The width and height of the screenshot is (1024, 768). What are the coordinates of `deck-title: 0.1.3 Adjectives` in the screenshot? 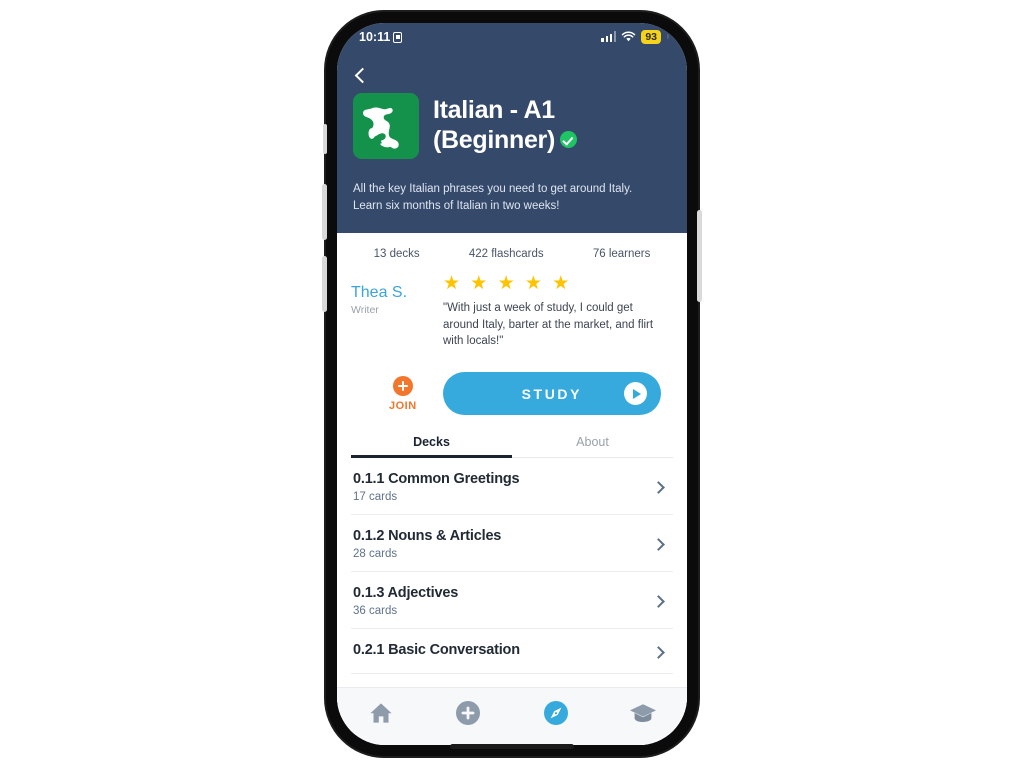 It's located at (406, 593).